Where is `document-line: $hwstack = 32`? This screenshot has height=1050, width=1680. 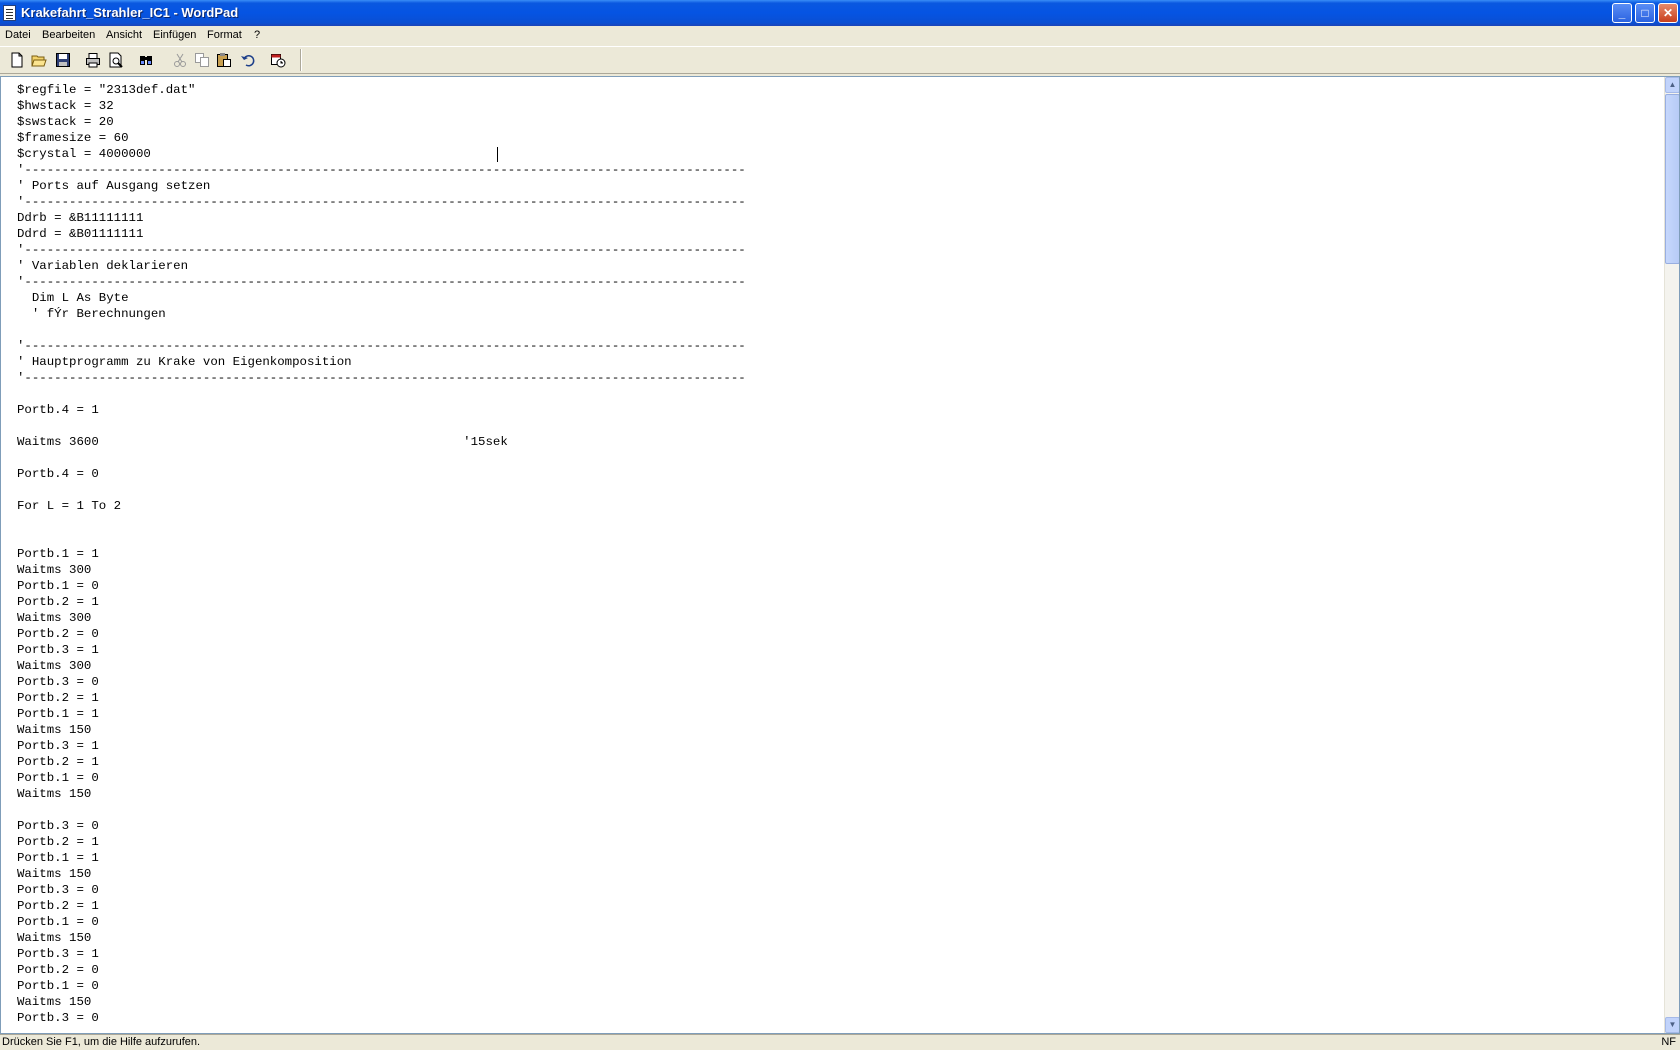 document-line: $hwstack = 32 is located at coordinates (837, 106).